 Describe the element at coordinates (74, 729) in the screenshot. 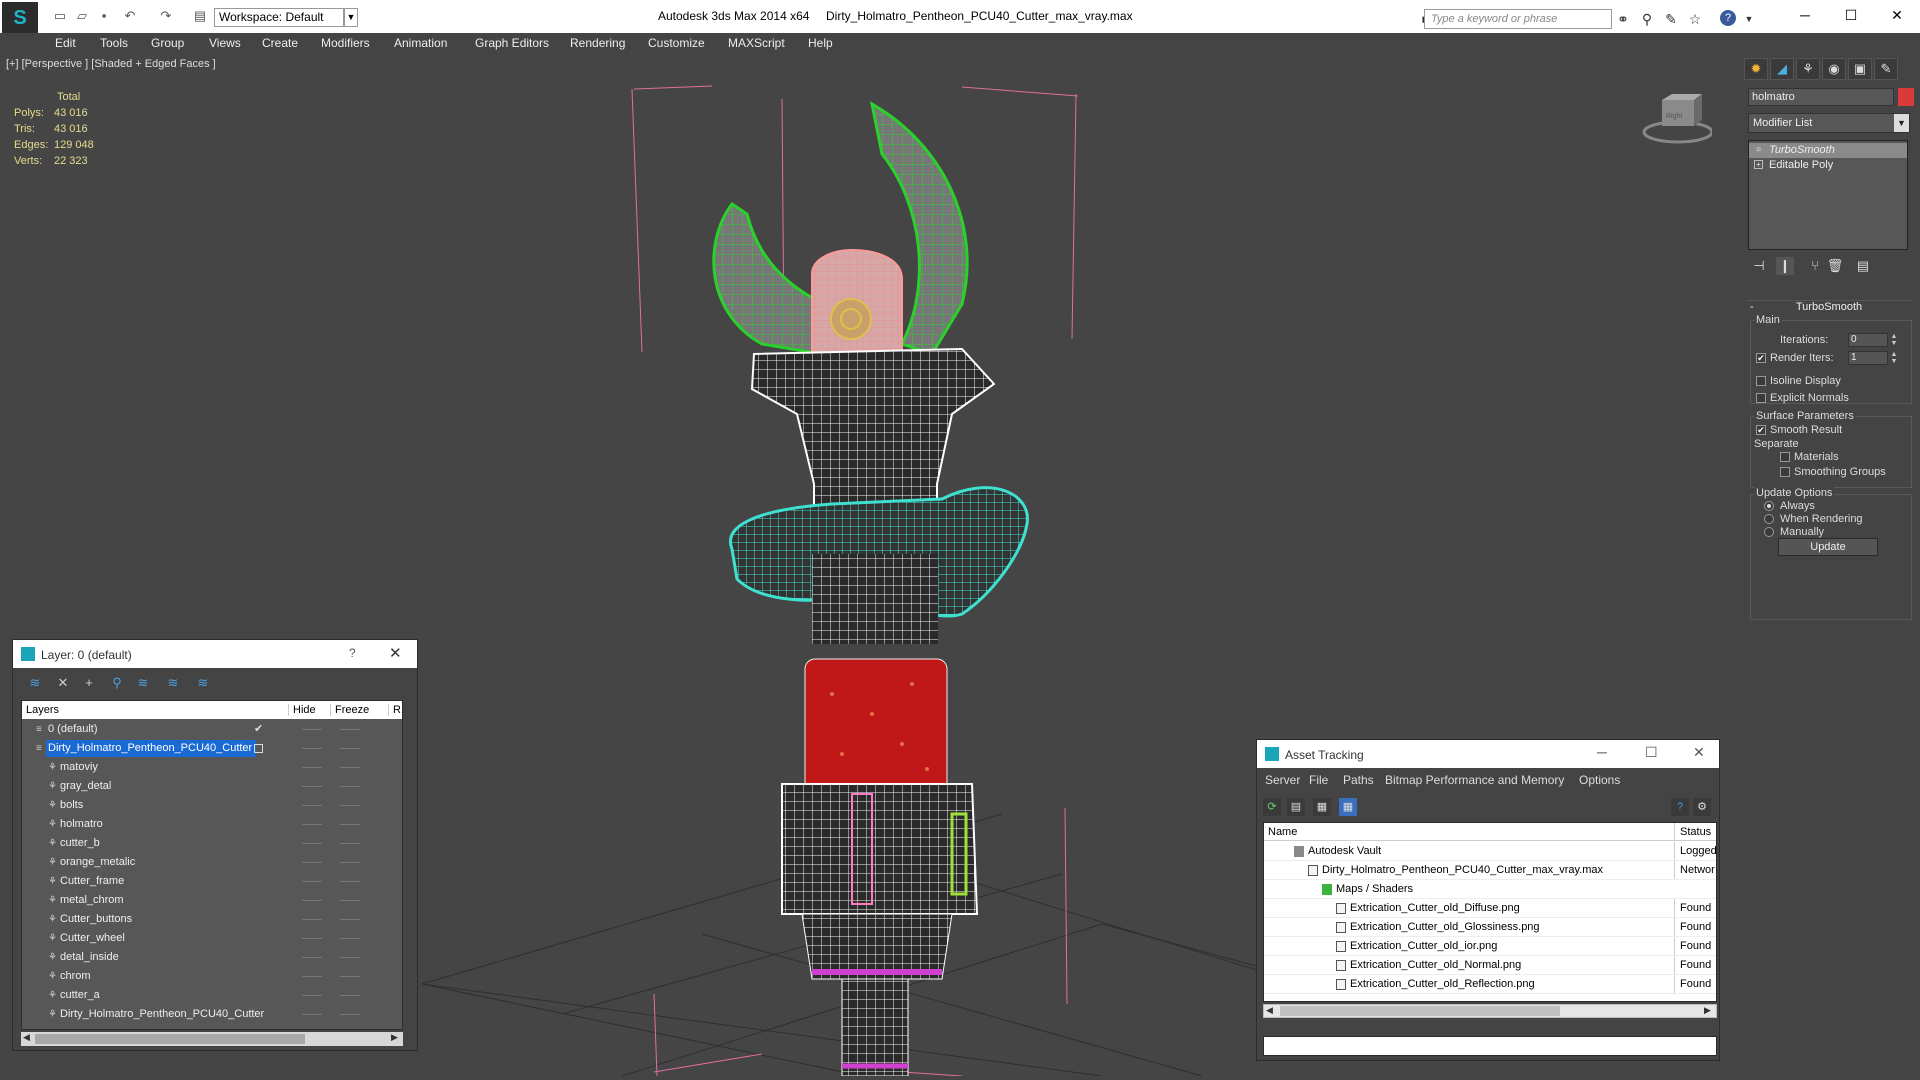

I see `layer-name: 0 (default)` at that location.